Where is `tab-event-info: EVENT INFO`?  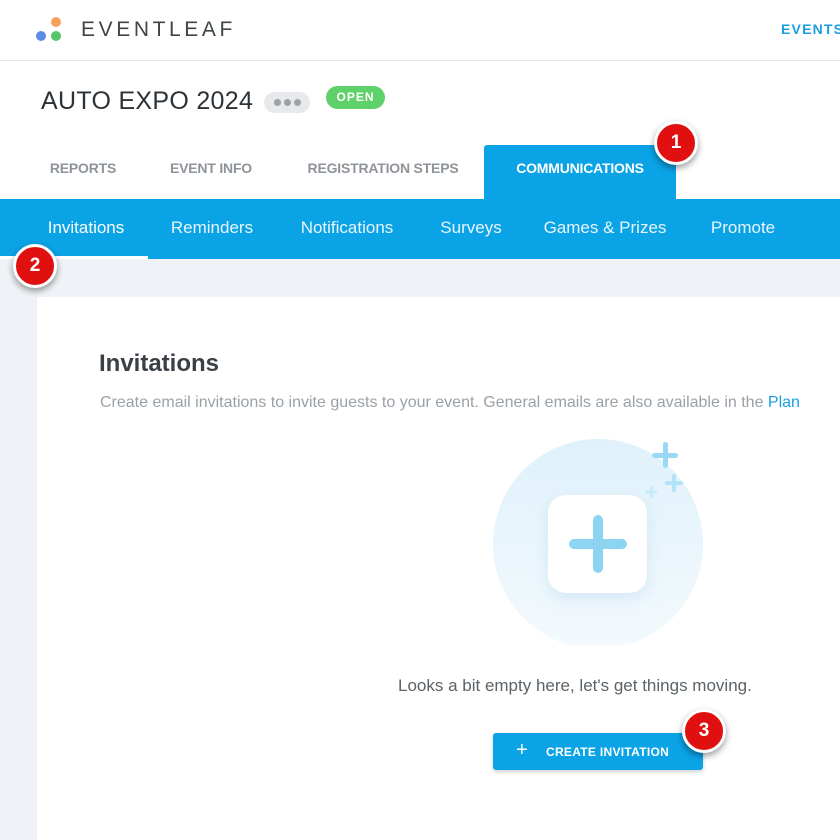
tab-event-info: EVENT INFO is located at coordinates (211, 172).